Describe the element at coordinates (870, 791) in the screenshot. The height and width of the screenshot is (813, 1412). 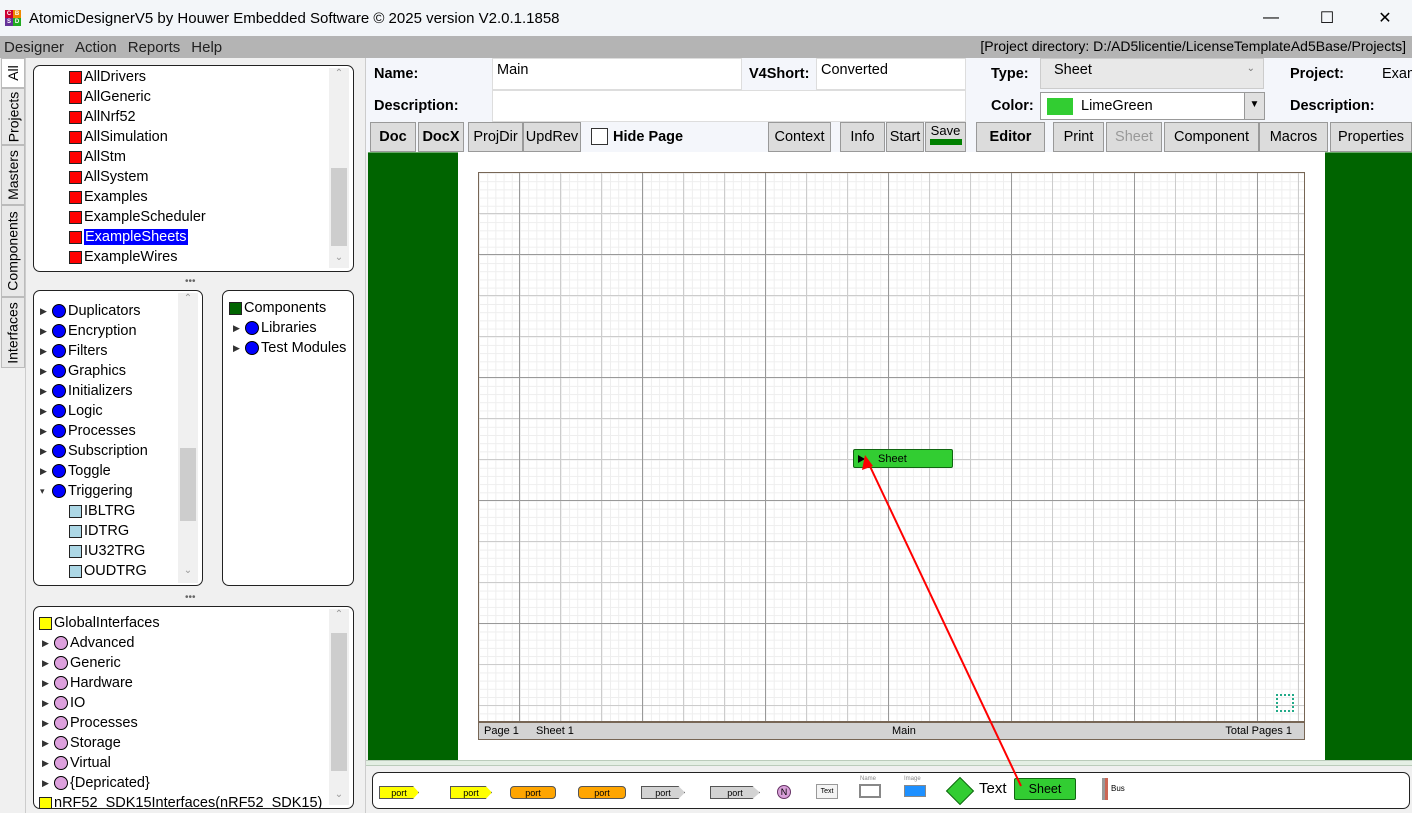
I see `palette-name-box` at that location.